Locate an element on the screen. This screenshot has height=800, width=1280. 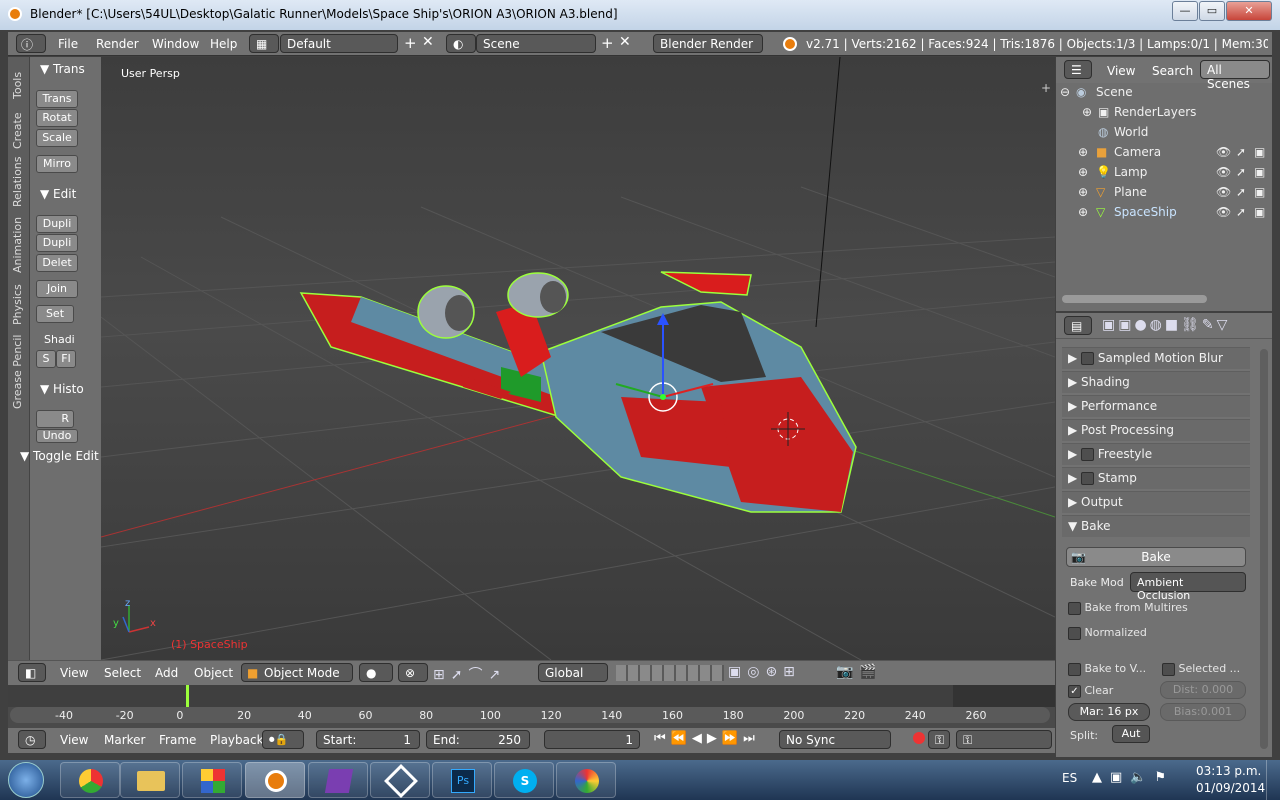
panel-stamp: ▶ Stamp is located at coordinates (1156, 478).